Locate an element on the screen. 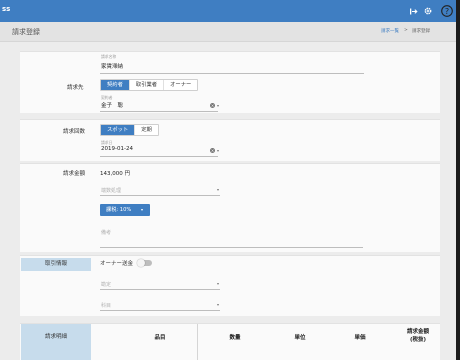 Image resolution: width=460 pixels, height=360 pixels. column-header-amount: 請求金額 (税抜) is located at coordinates (417, 336).